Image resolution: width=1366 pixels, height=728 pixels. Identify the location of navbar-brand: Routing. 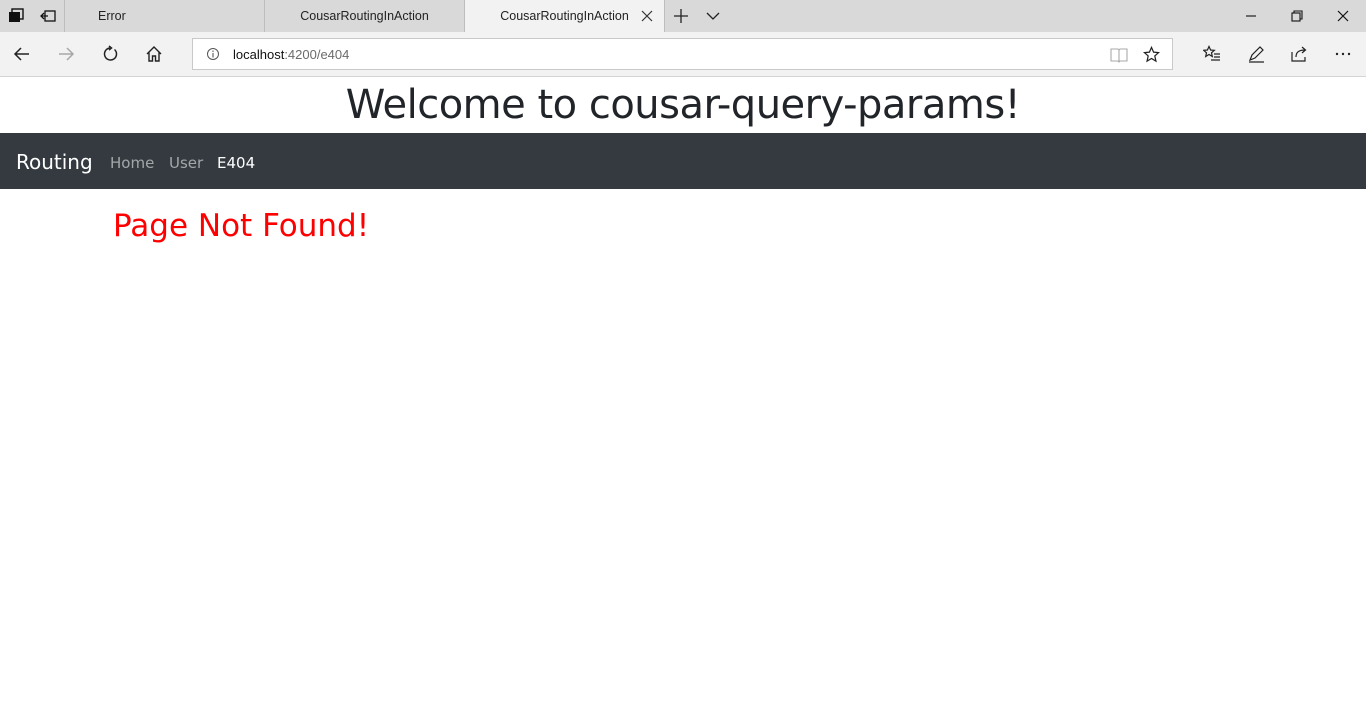
(54, 162).